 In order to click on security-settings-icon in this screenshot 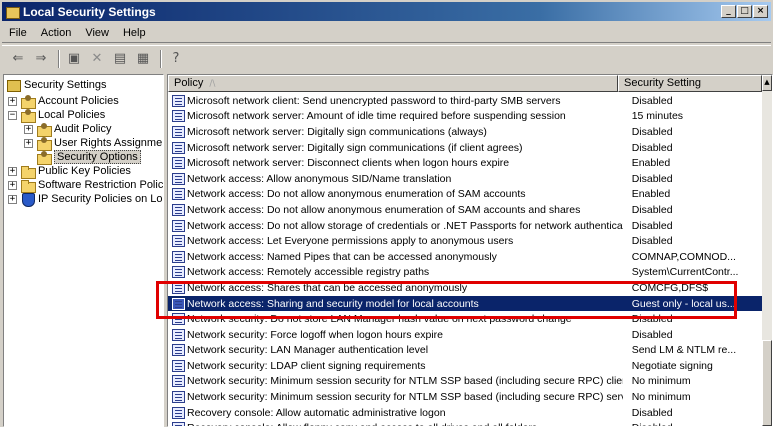, I will do `click(14, 85)`.